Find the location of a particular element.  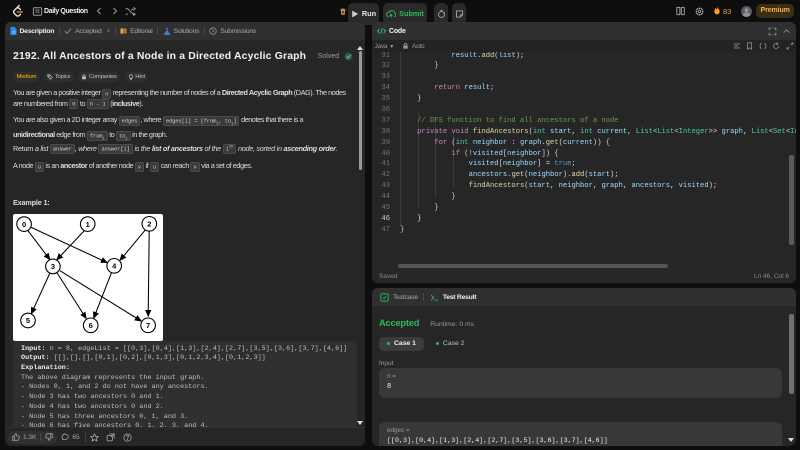

svg-text: 6 is located at coordinates (91, 325).